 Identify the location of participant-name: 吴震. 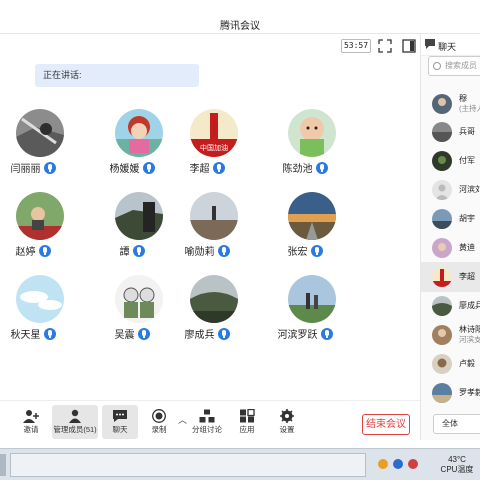
(124, 335).